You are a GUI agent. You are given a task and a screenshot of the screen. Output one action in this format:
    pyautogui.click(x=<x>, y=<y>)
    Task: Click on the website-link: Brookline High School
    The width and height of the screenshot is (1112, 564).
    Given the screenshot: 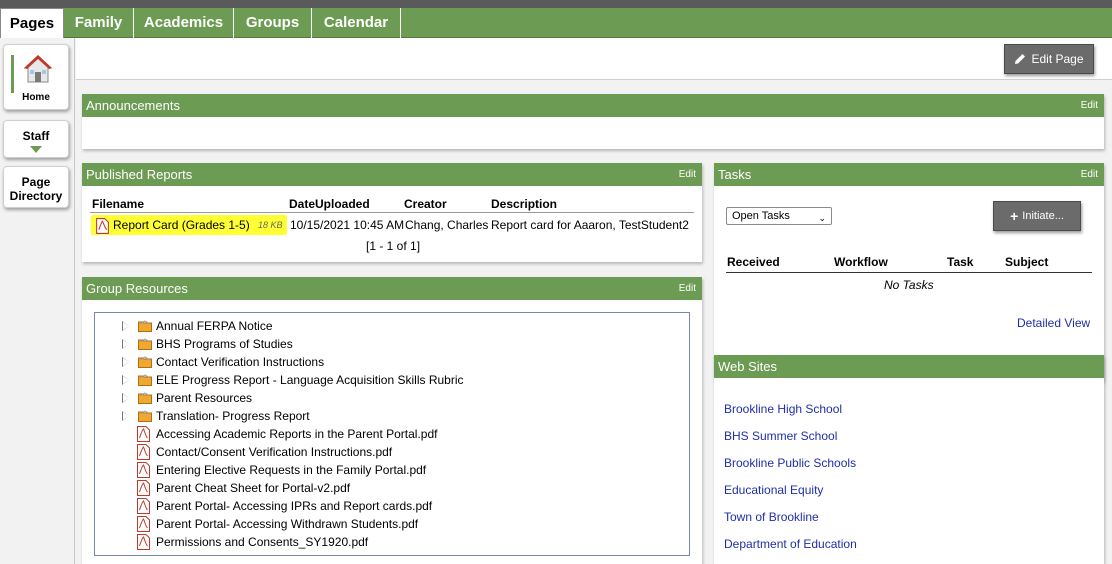 What is the action you would take?
    pyautogui.click(x=783, y=409)
    